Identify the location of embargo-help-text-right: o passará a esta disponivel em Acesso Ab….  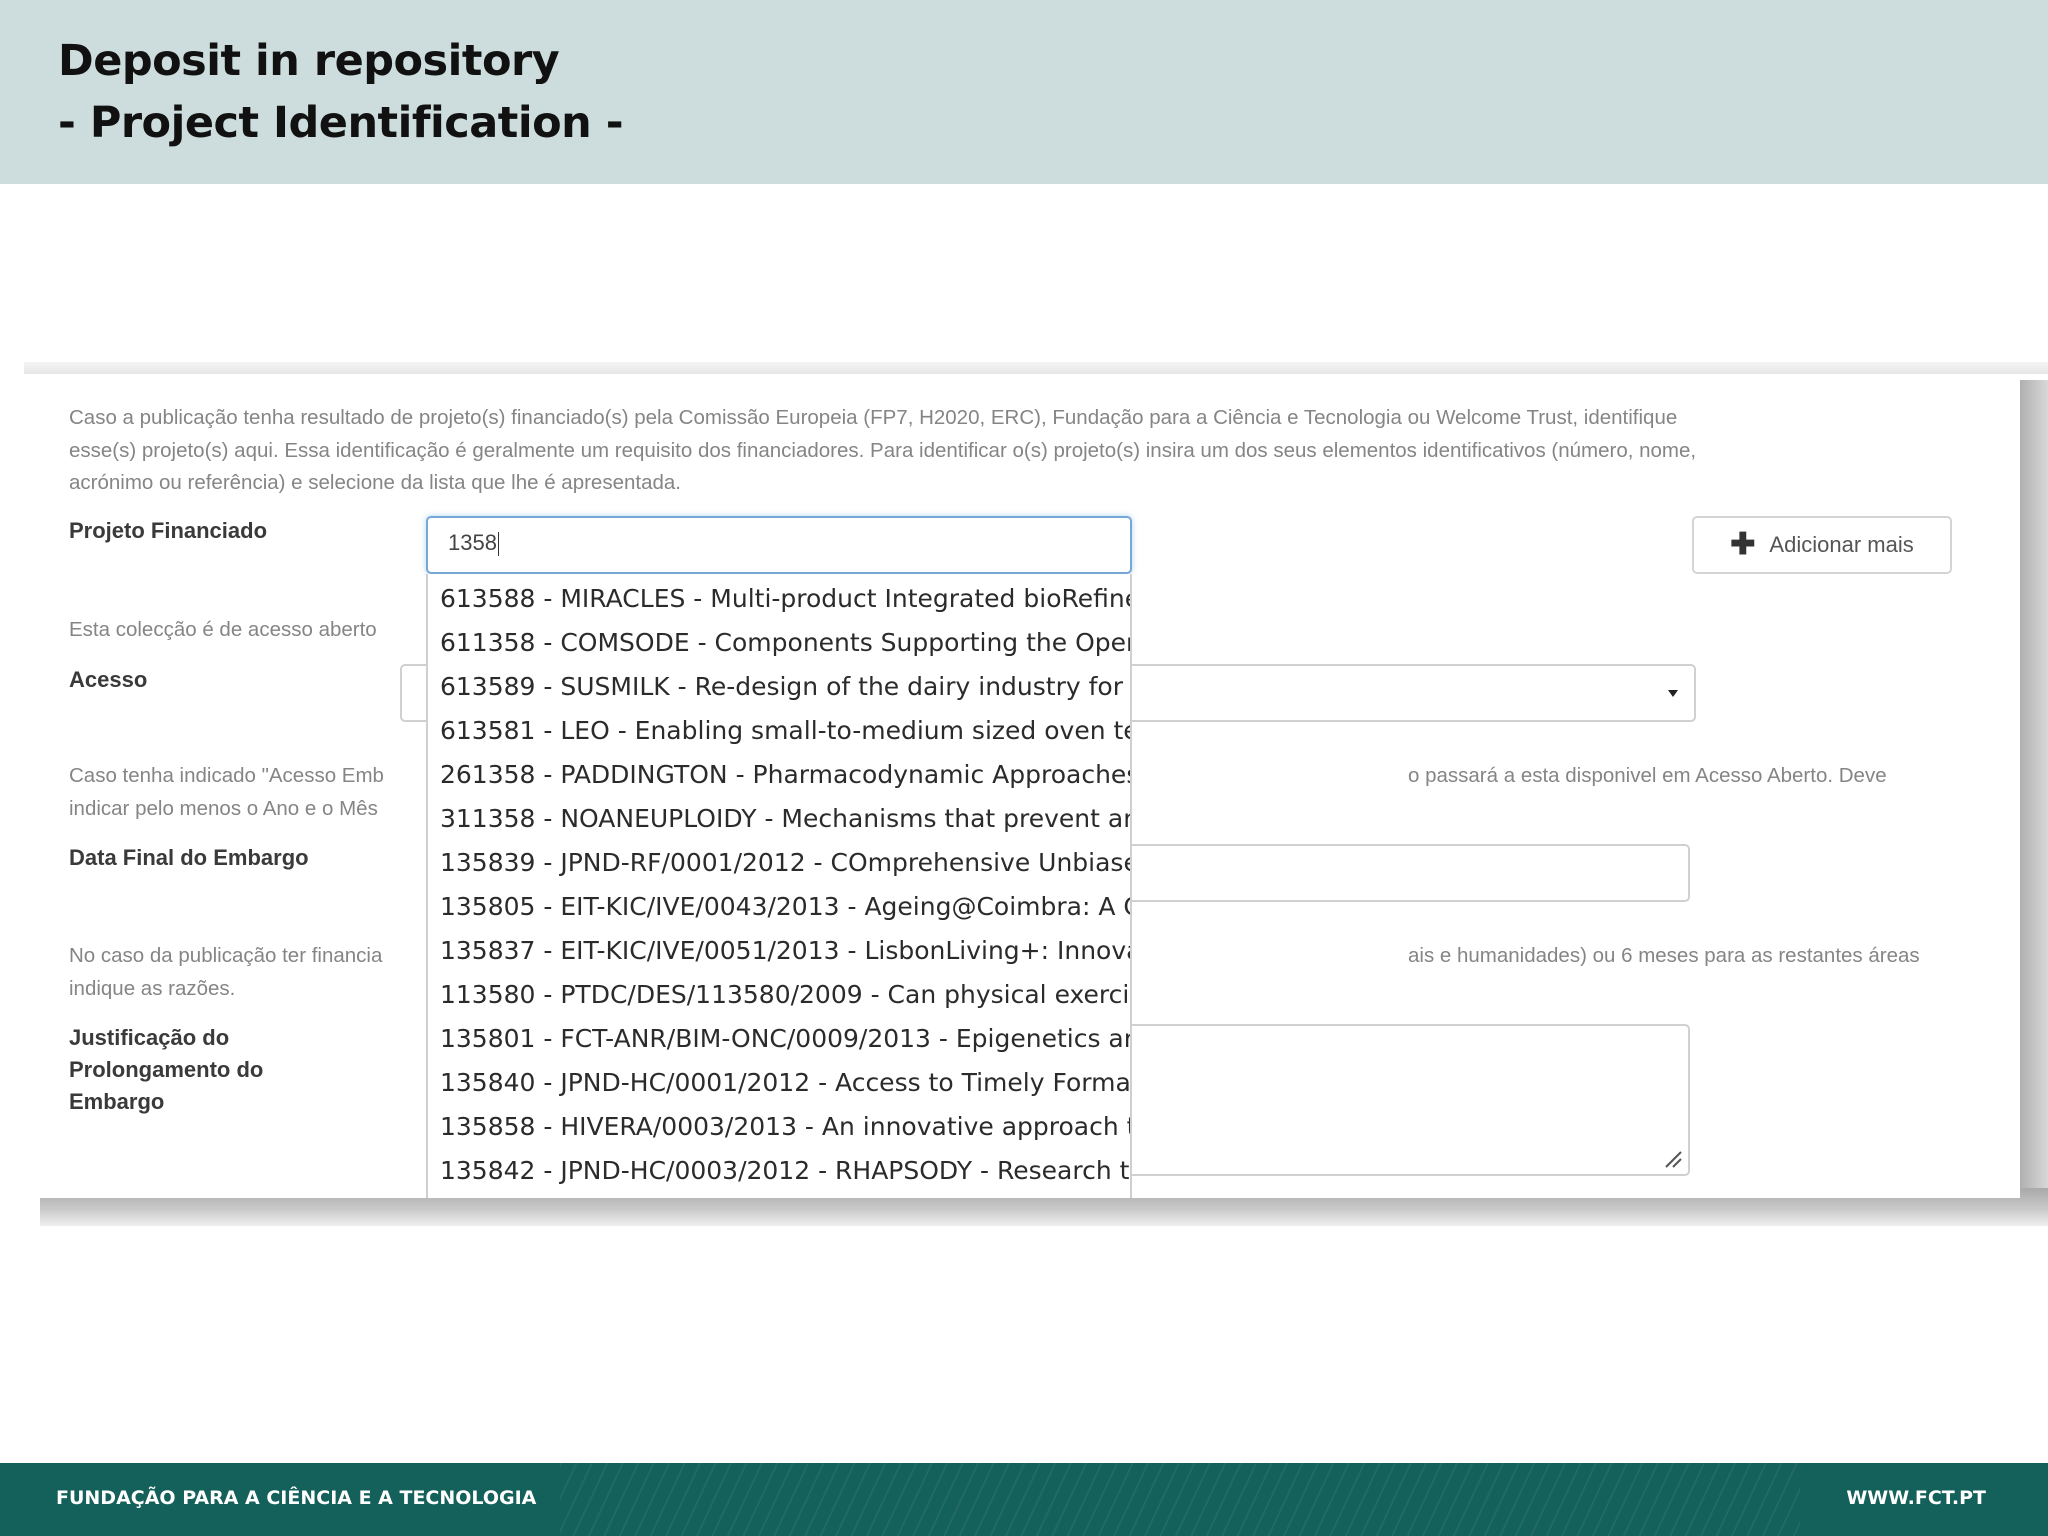
(1647, 775).